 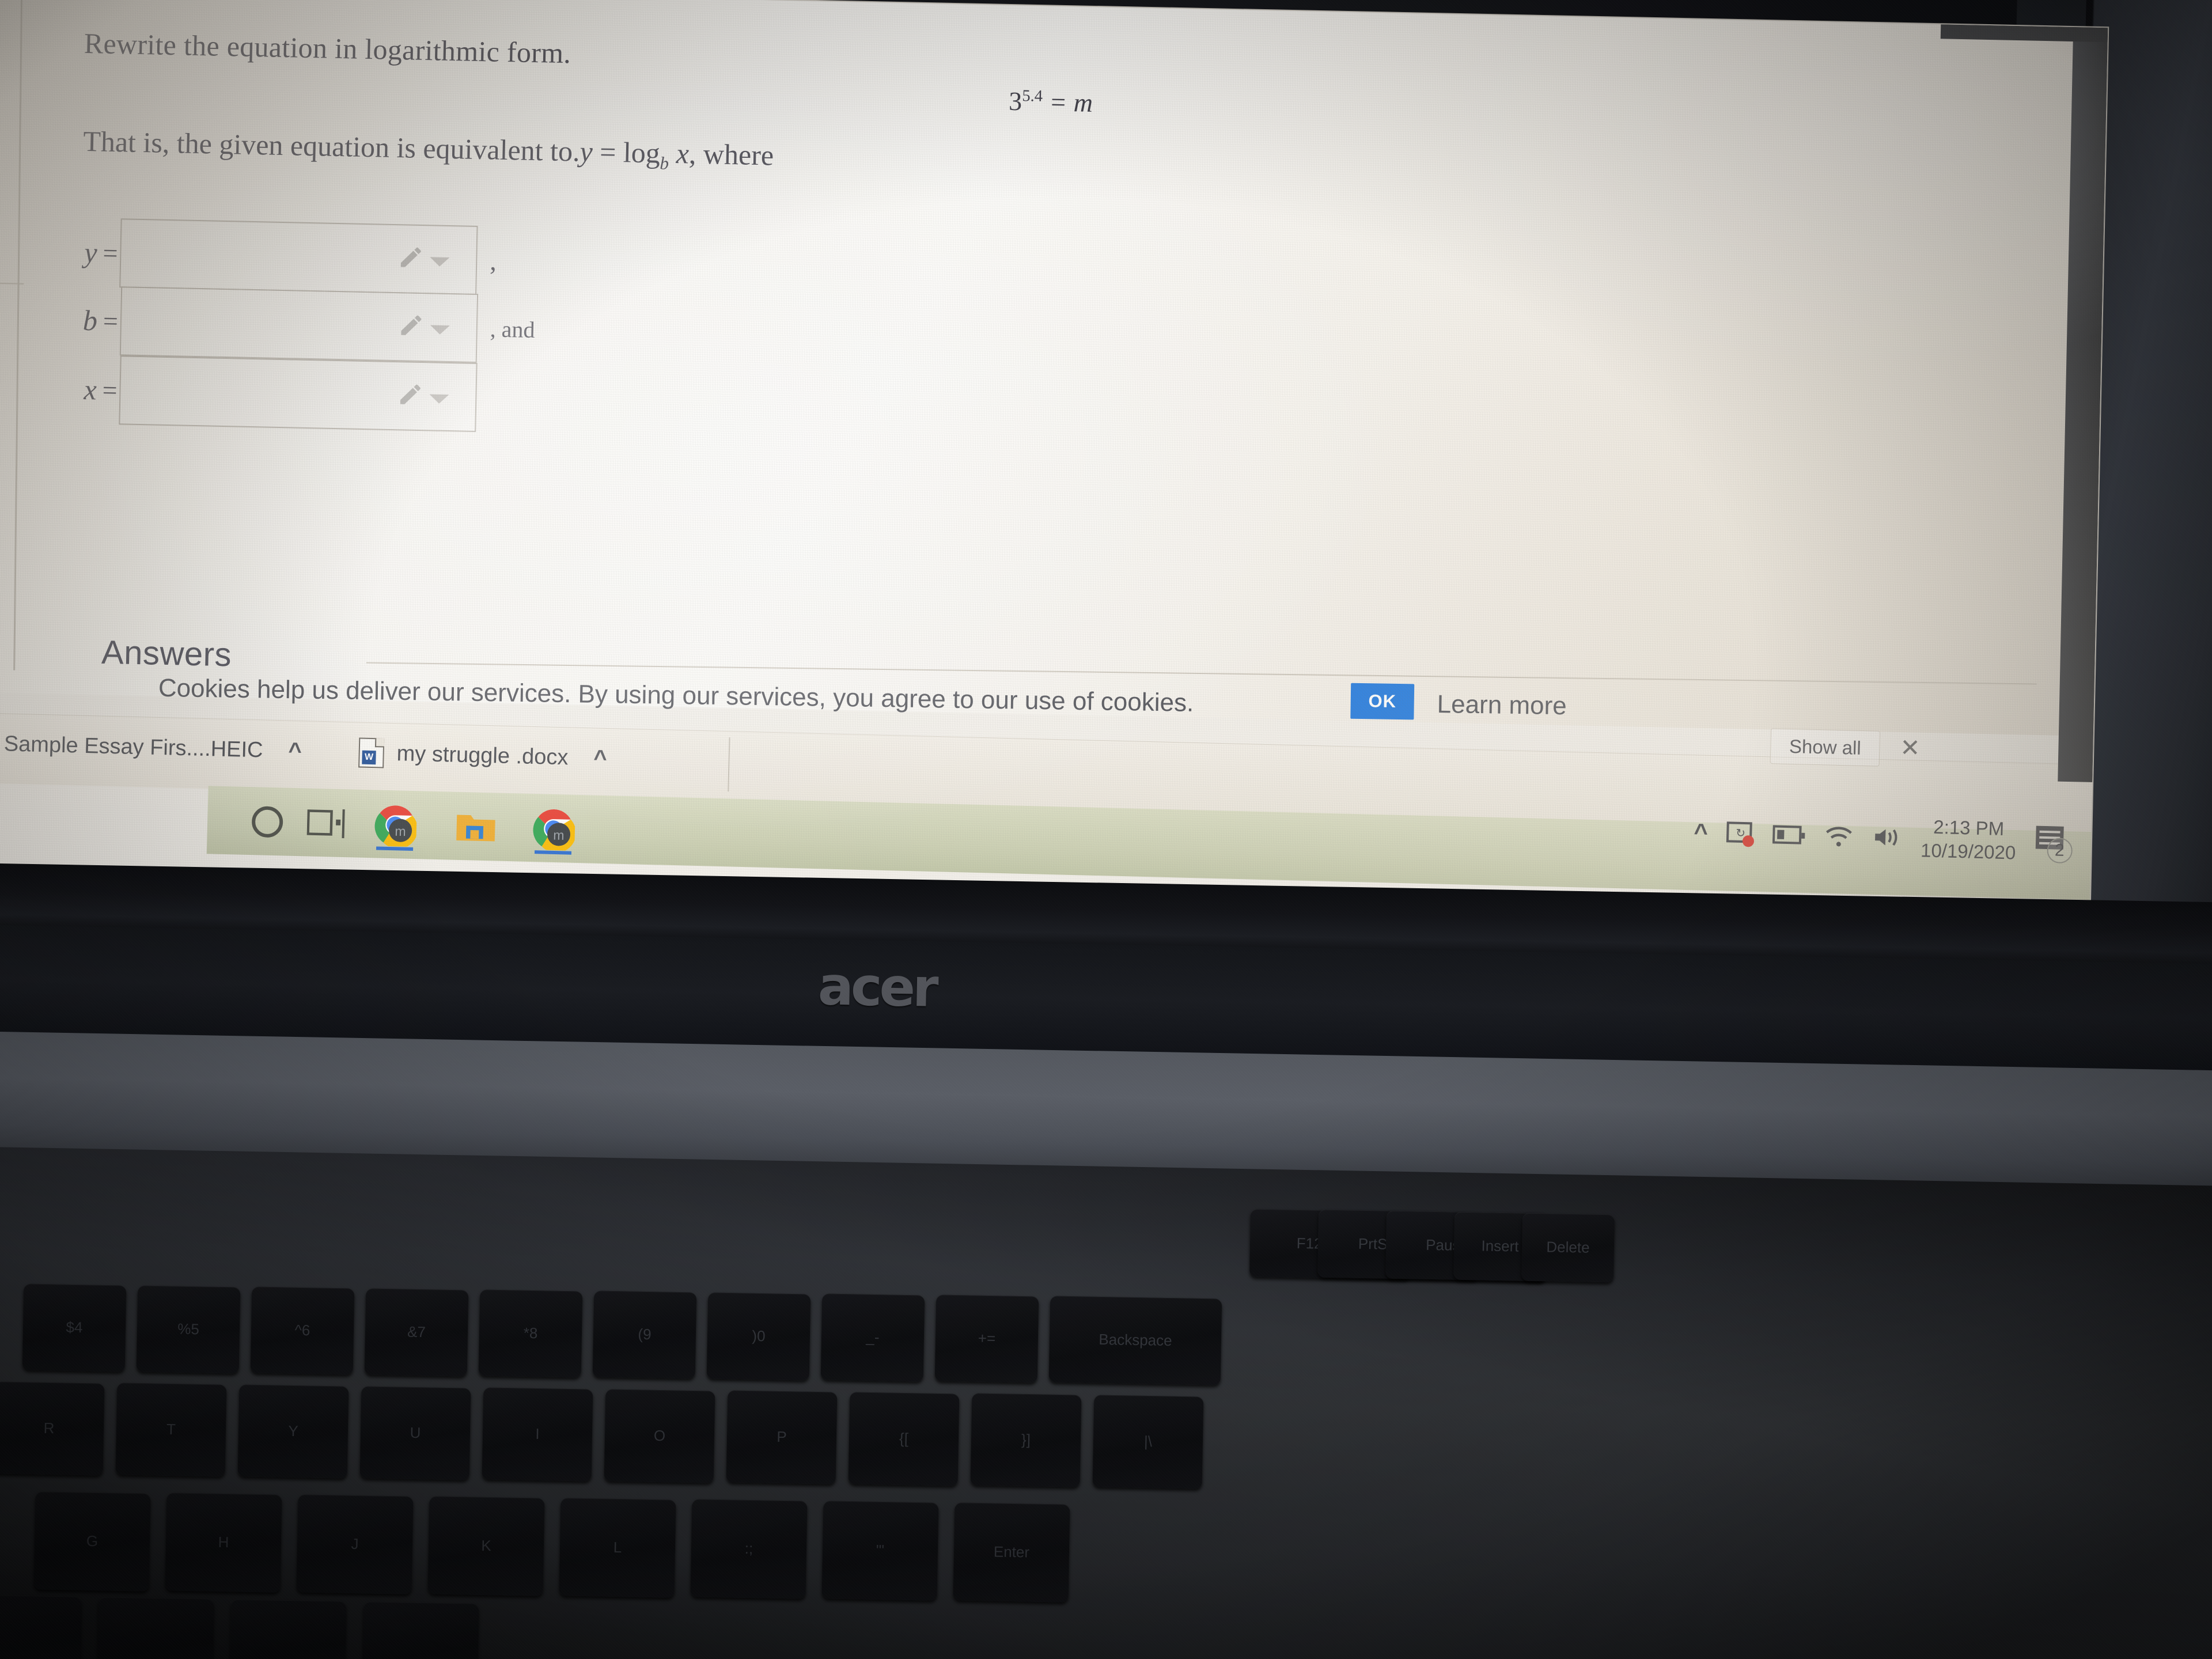 I want to click on key-8: * 8, so click(x=530, y=1333).